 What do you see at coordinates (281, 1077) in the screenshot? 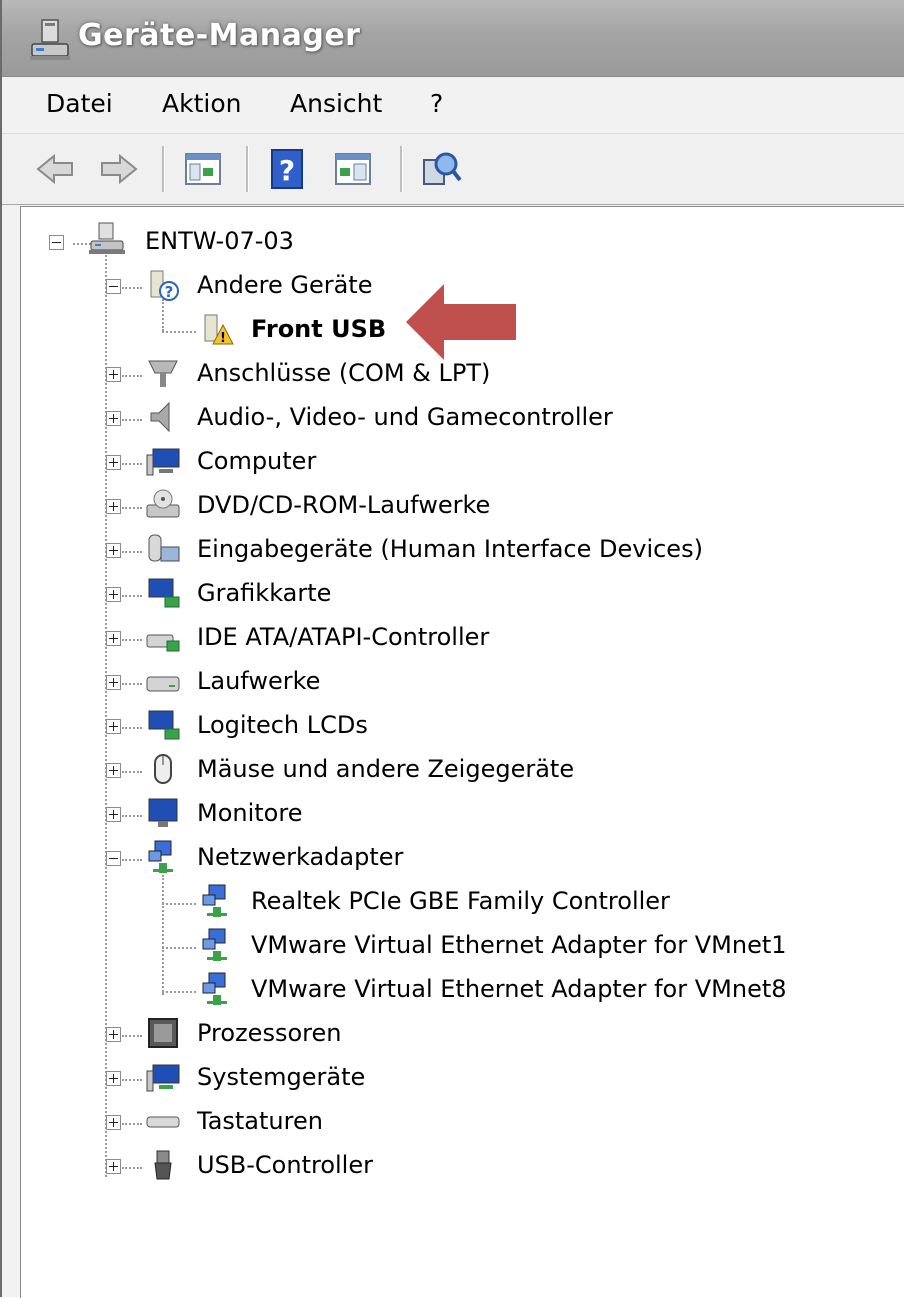
I see `tree-category-label: Systemgeräte` at bounding box center [281, 1077].